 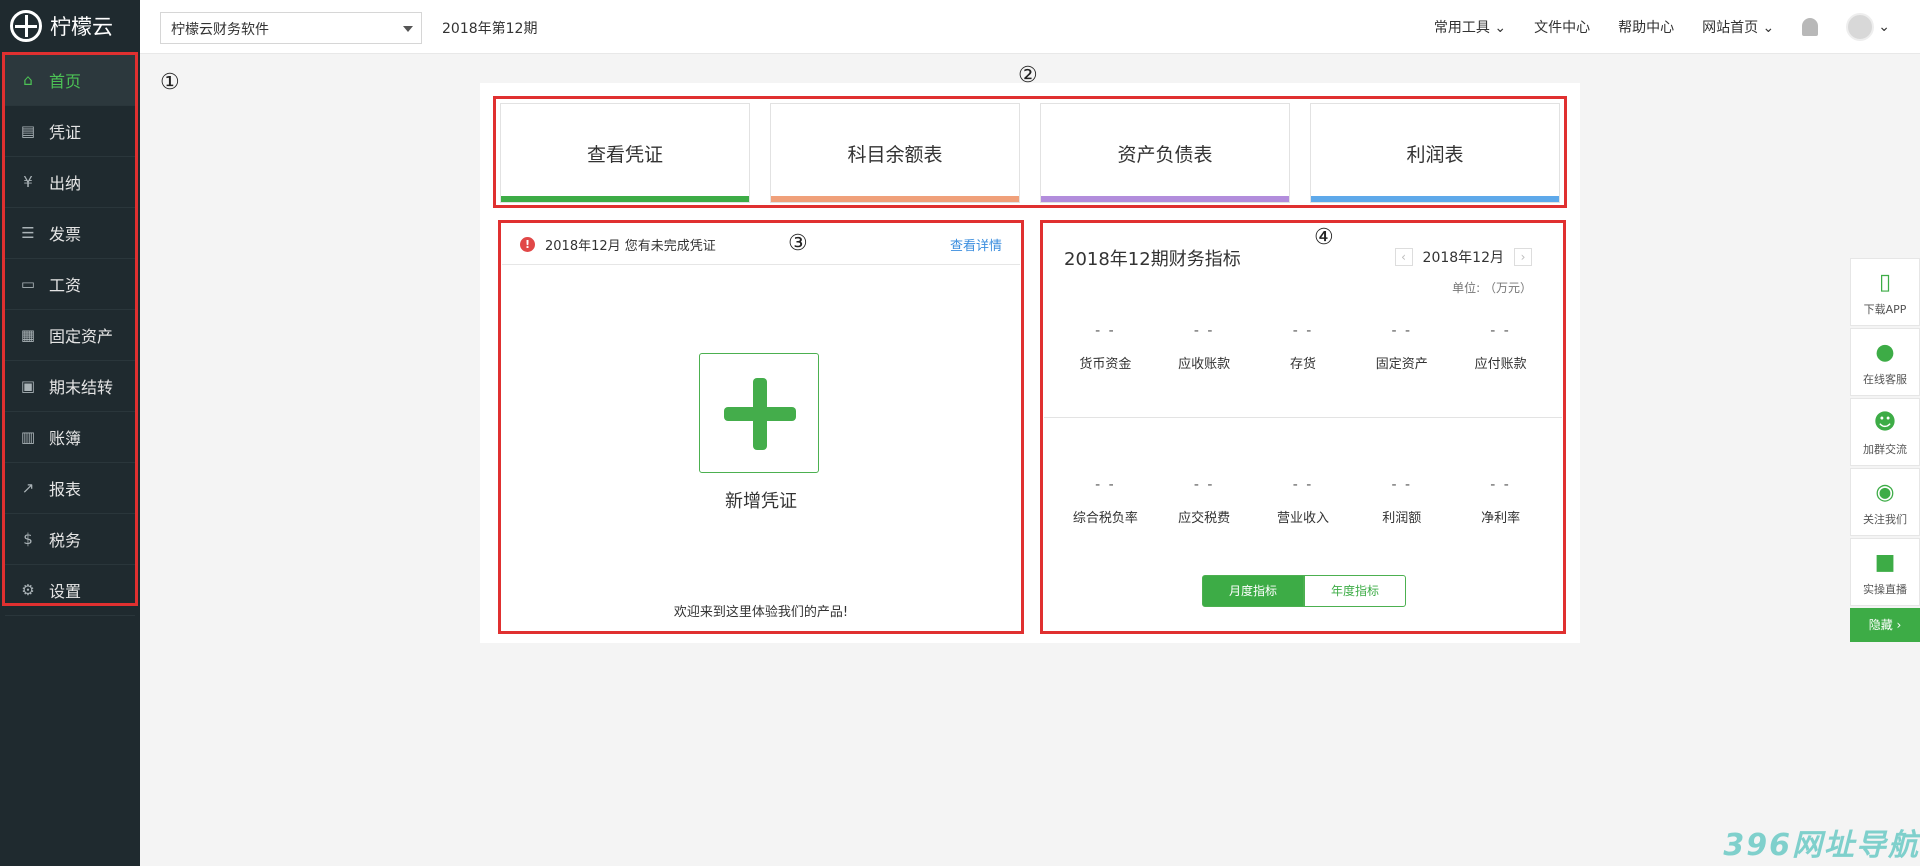 I want to click on metric-cash: - - 货币资金, so click(x=1105, y=347).